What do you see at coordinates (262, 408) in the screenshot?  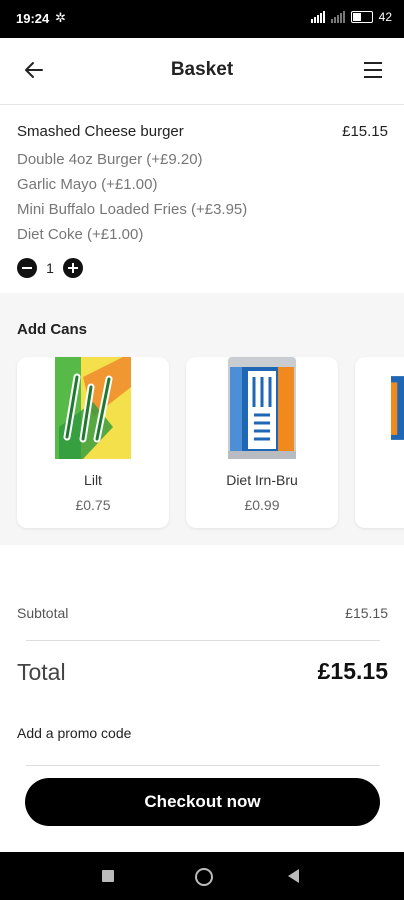 I see `irn-bru-can-image` at bounding box center [262, 408].